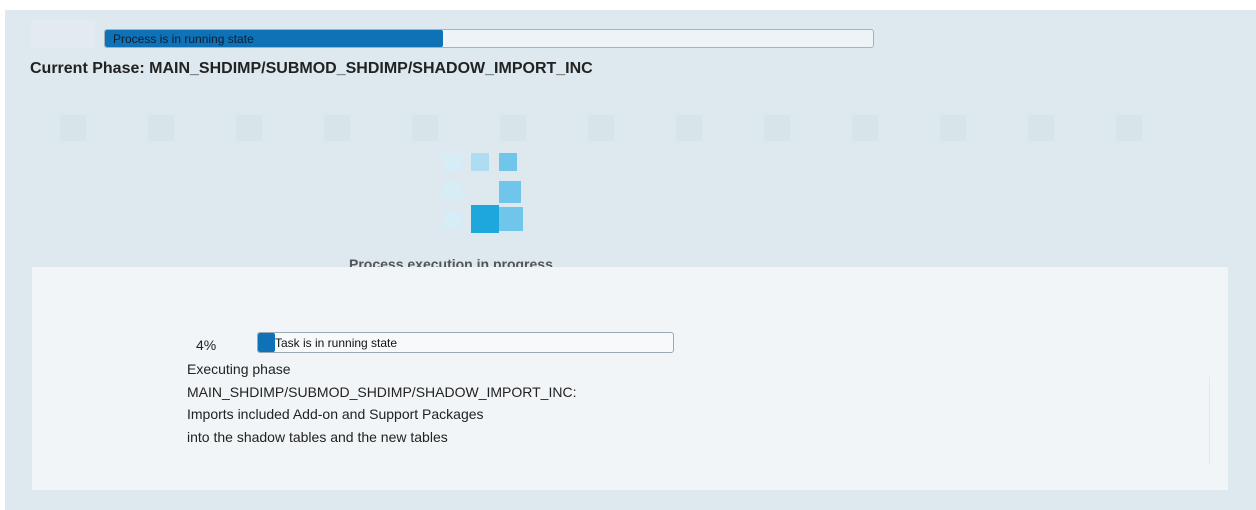  Describe the element at coordinates (465, 342) in the screenshot. I see `task-progress-bar: Task is in running state` at that location.